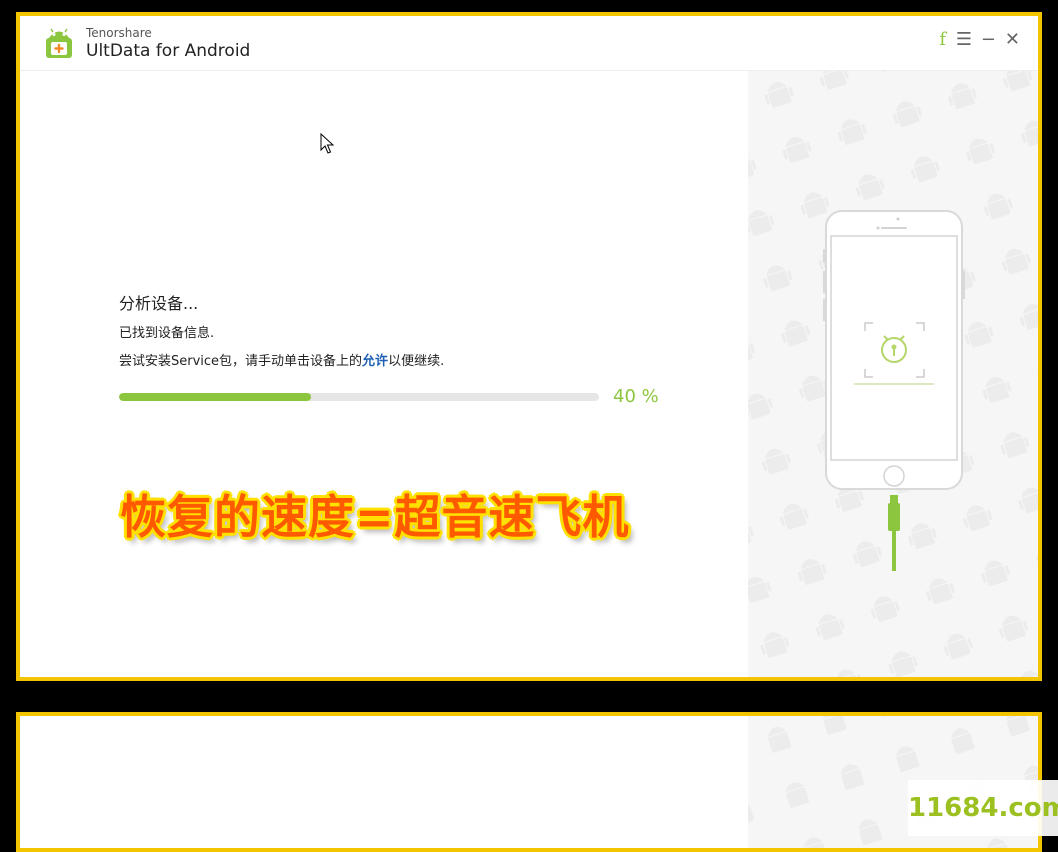 Image resolution: width=1058 pixels, height=852 pixels. What do you see at coordinates (359, 397) in the screenshot?
I see `progress-bar` at bounding box center [359, 397].